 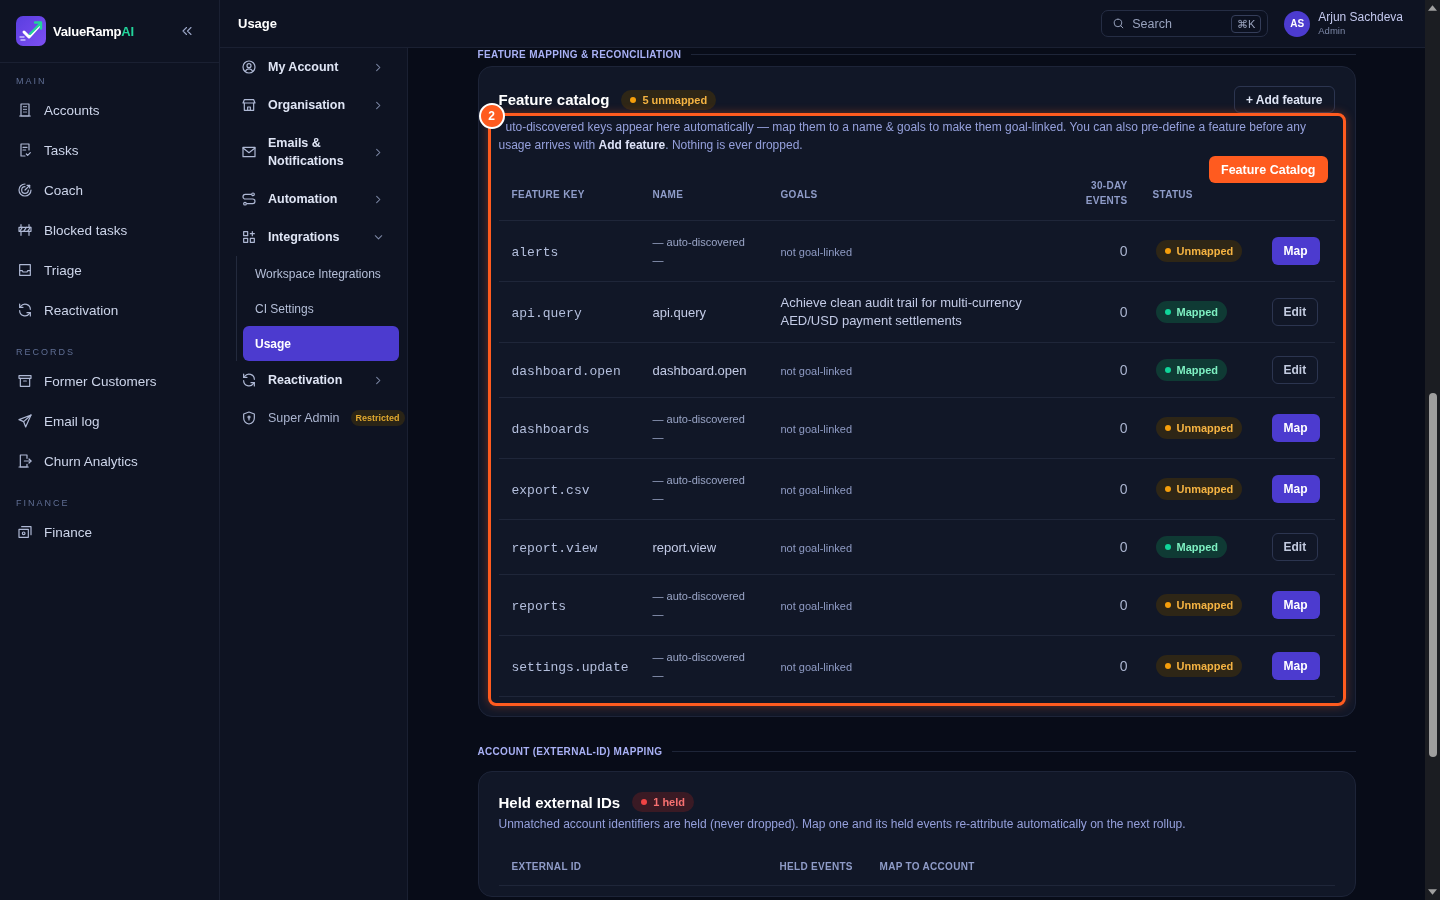 I want to click on shield-icon, so click(x=249, y=418).